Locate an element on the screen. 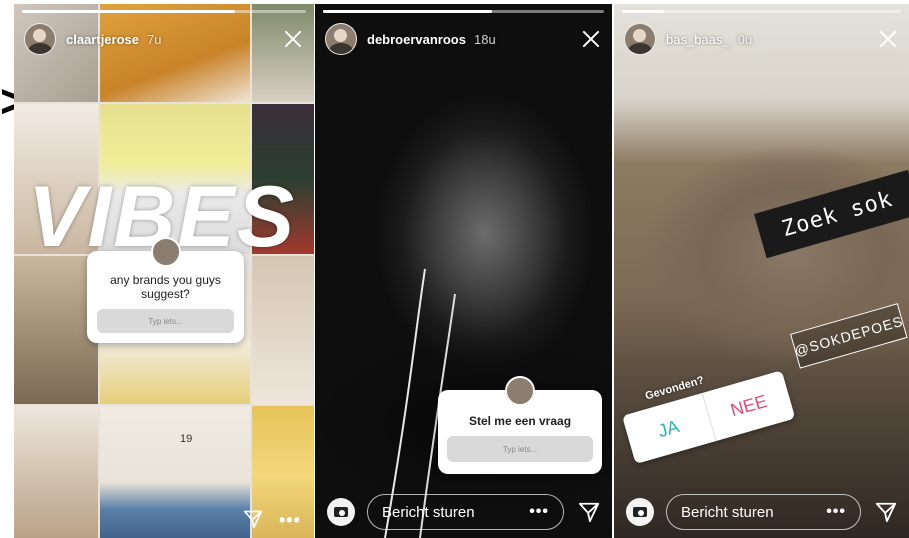 The height and width of the screenshot is (538, 909). username: debroervanroos is located at coordinates (416, 39).